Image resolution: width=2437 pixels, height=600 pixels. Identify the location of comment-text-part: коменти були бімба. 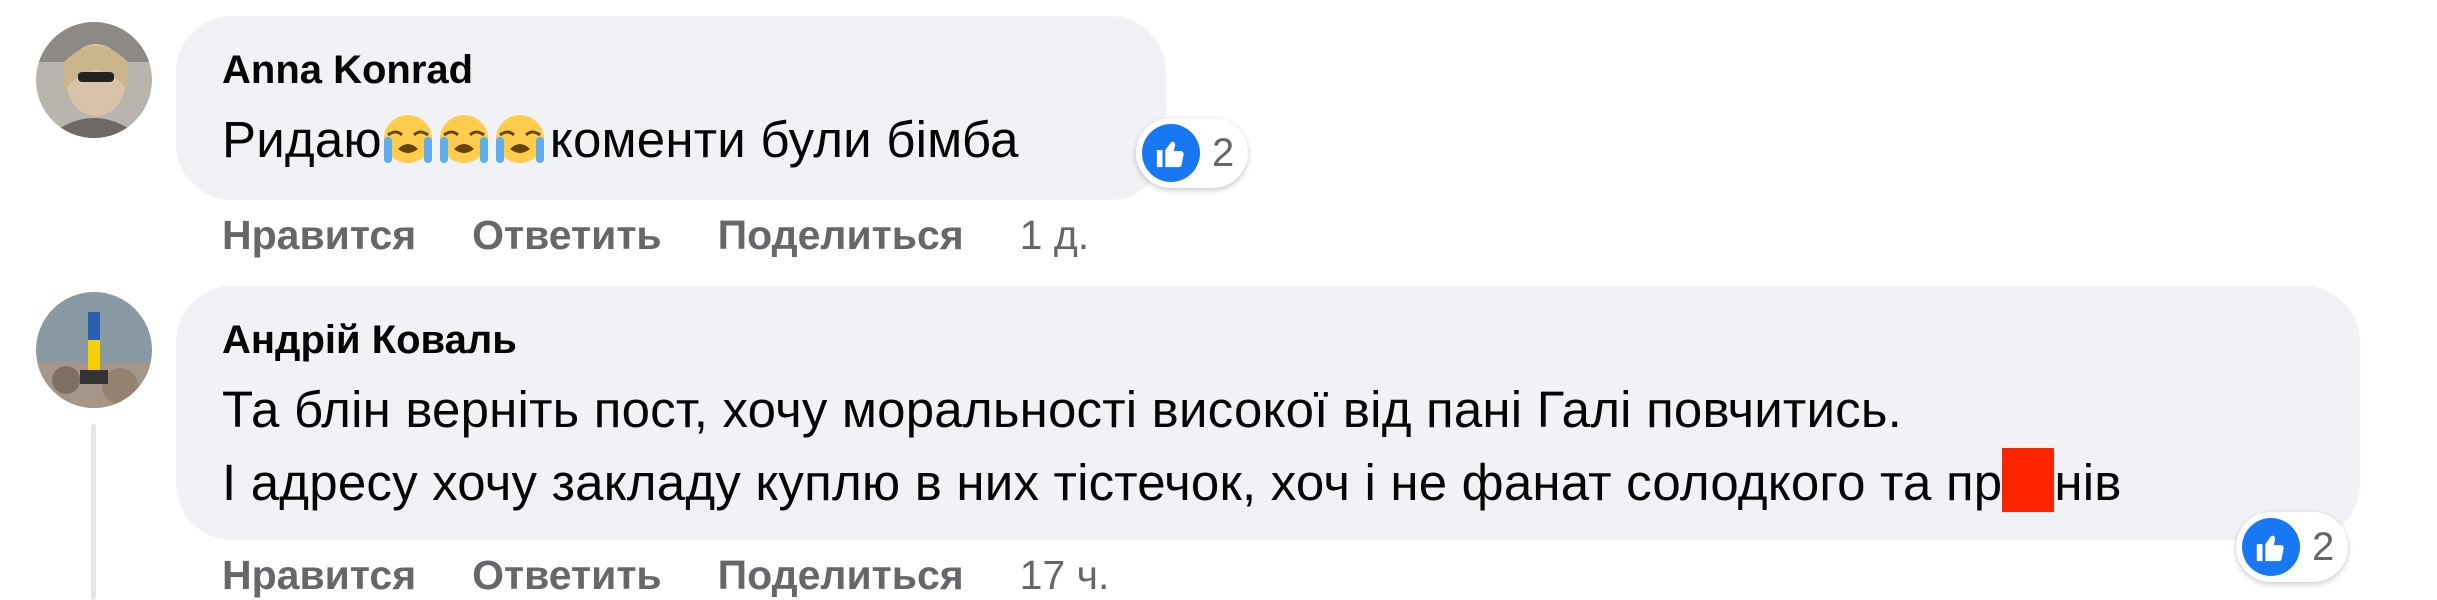
(784, 139).